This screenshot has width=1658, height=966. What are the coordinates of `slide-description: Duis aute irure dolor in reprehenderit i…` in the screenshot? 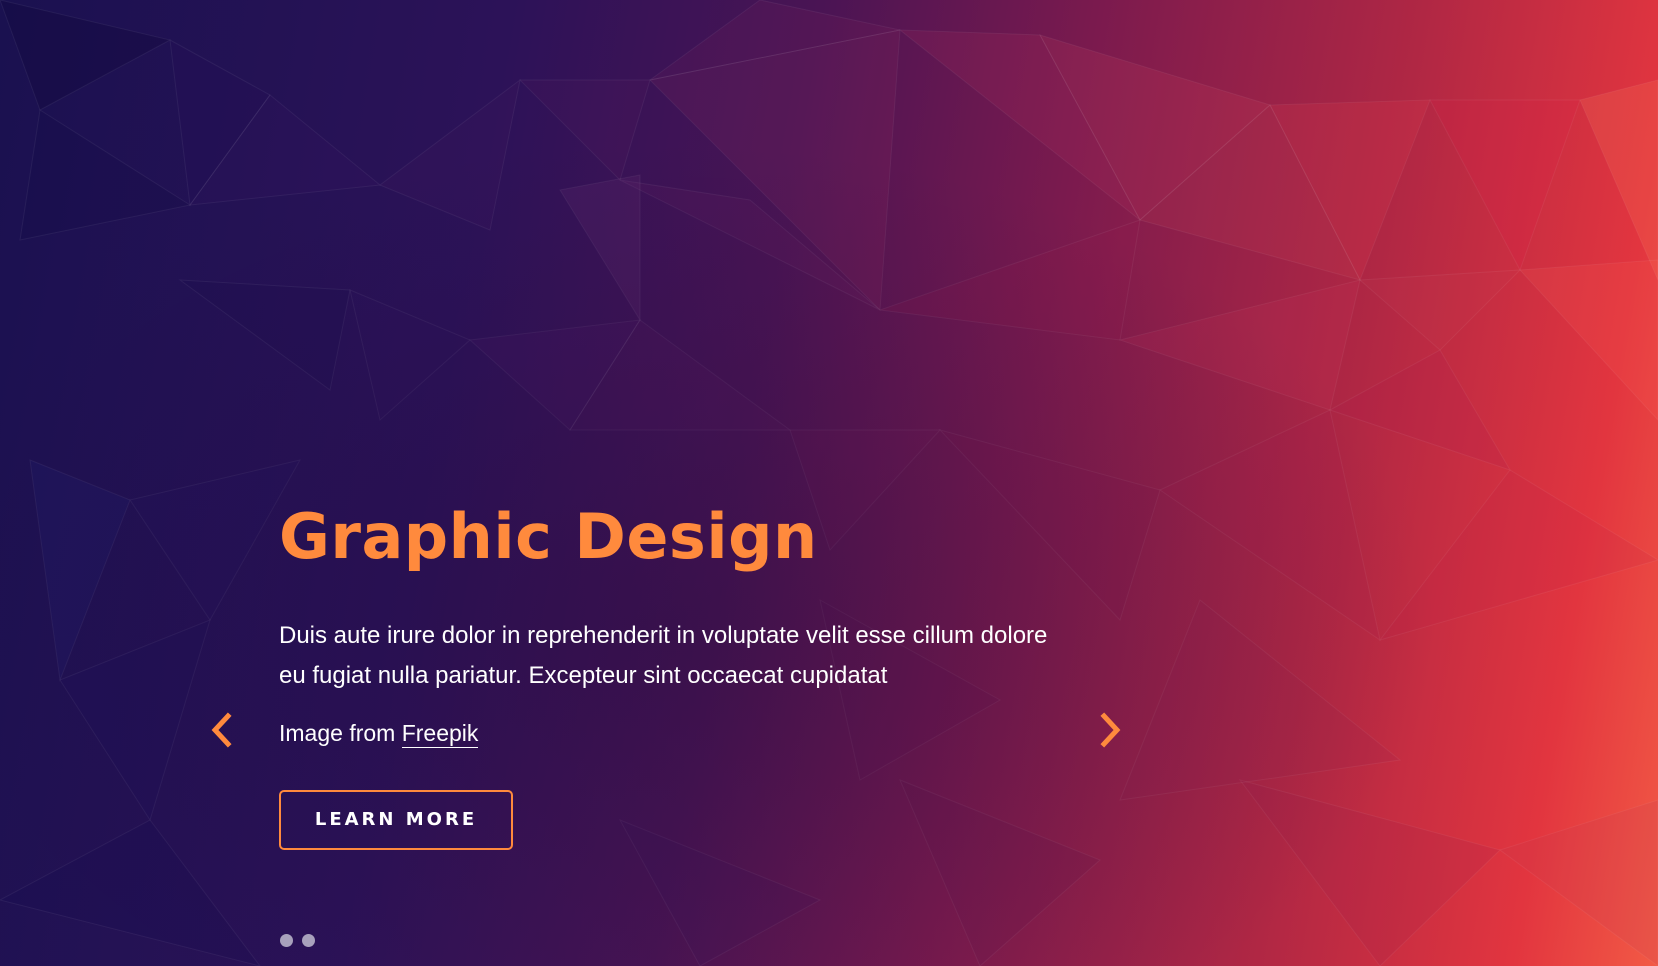 It's located at (663, 655).